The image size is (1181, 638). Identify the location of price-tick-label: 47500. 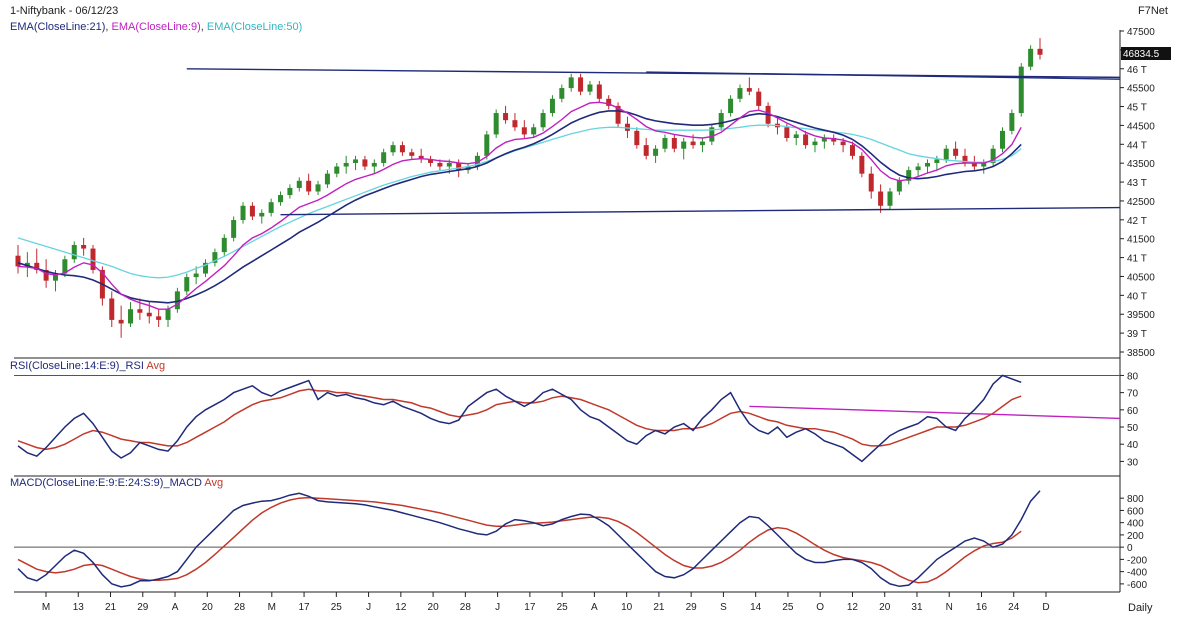
(1141, 32).